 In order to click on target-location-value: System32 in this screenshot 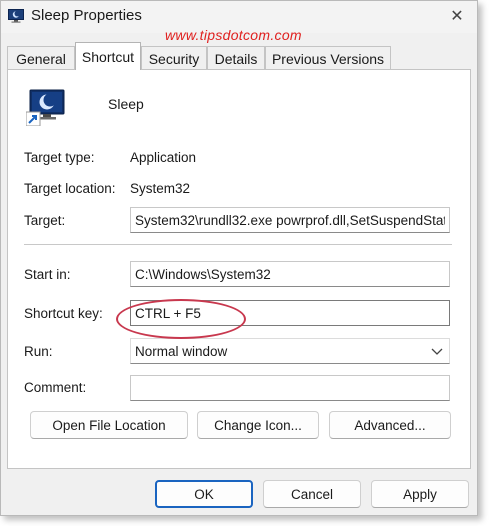, I will do `click(160, 188)`.